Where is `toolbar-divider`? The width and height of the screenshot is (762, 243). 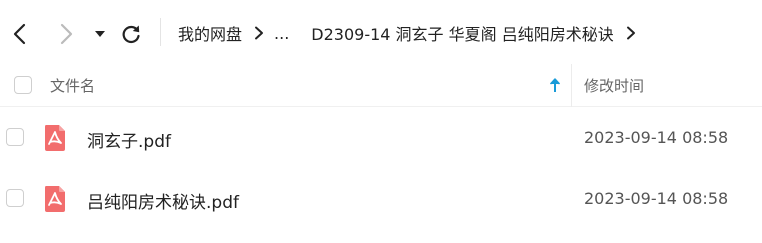 toolbar-divider is located at coordinates (160, 32).